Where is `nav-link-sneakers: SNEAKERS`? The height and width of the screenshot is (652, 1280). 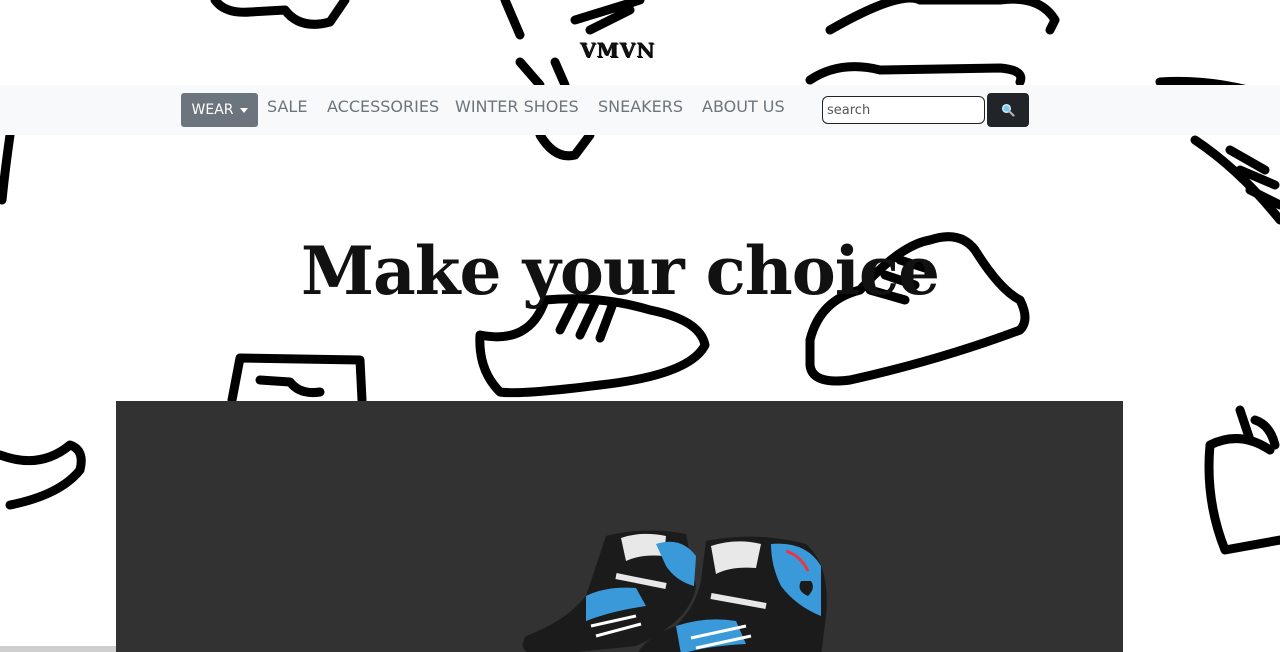
nav-link-sneakers: SNEAKERS is located at coordinates (640, 106).